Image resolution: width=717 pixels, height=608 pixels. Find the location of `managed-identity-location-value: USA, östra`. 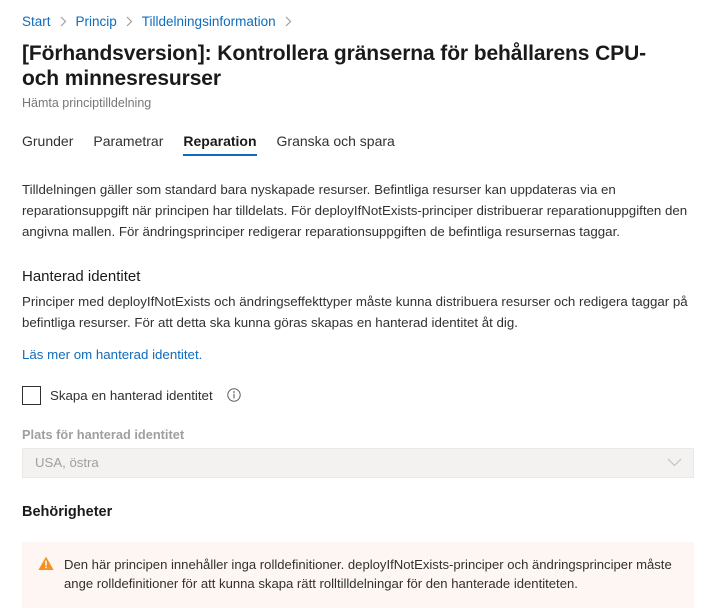

managed-identity-location-value: USA, östra is located at coordinates (67, 463).